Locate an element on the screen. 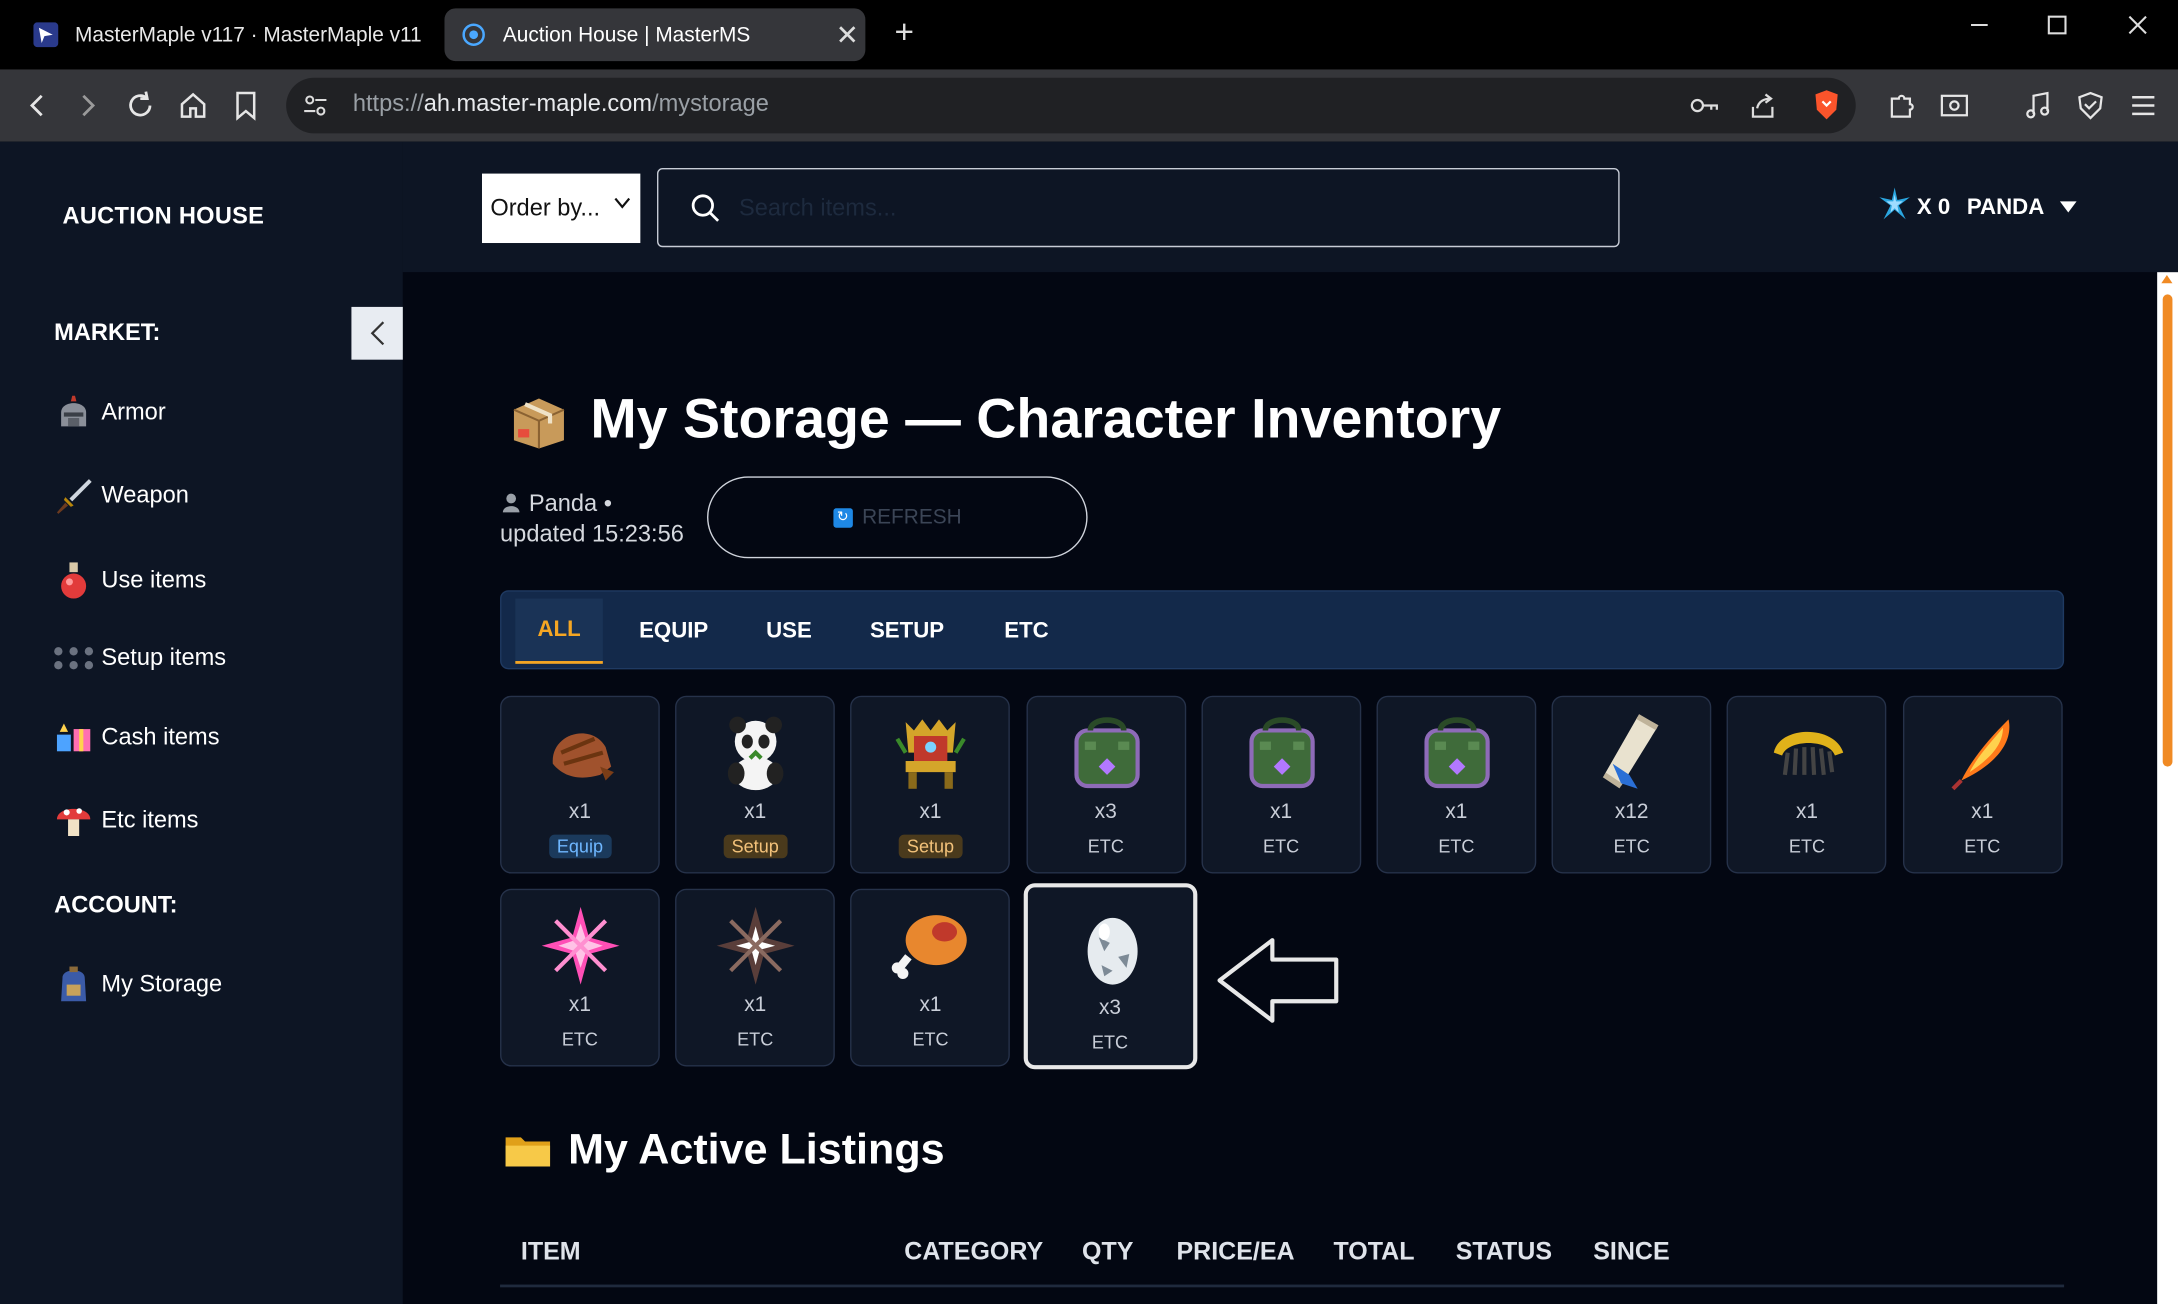  item-quantity: x3 is located at coordinates (1105, 811).